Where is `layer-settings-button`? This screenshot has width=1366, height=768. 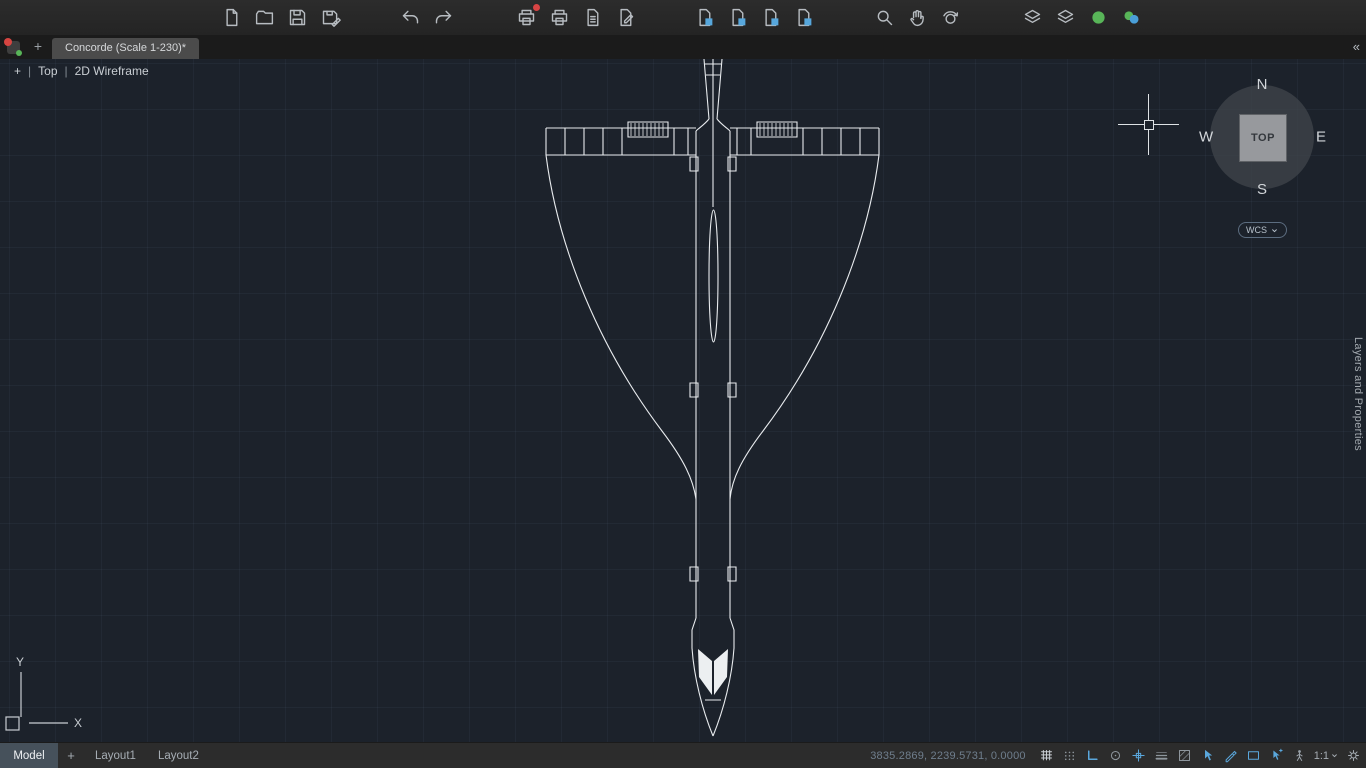
layer-settings-button is located at coordinates (1131, 17).